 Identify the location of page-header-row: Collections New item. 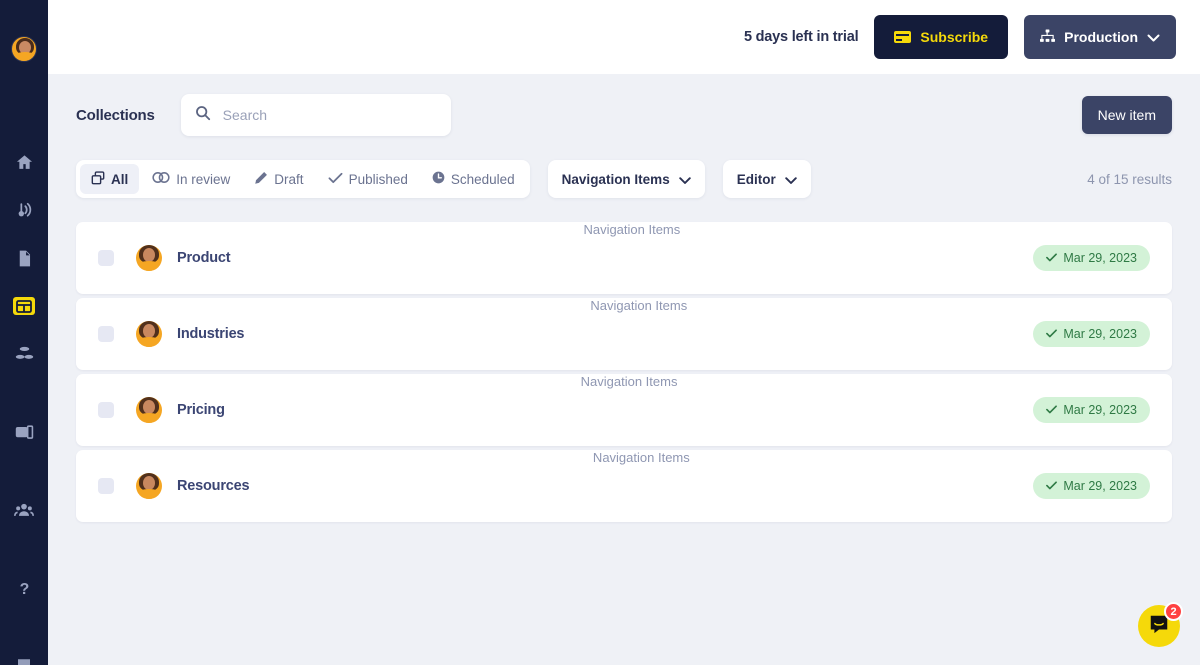
(624, 111).